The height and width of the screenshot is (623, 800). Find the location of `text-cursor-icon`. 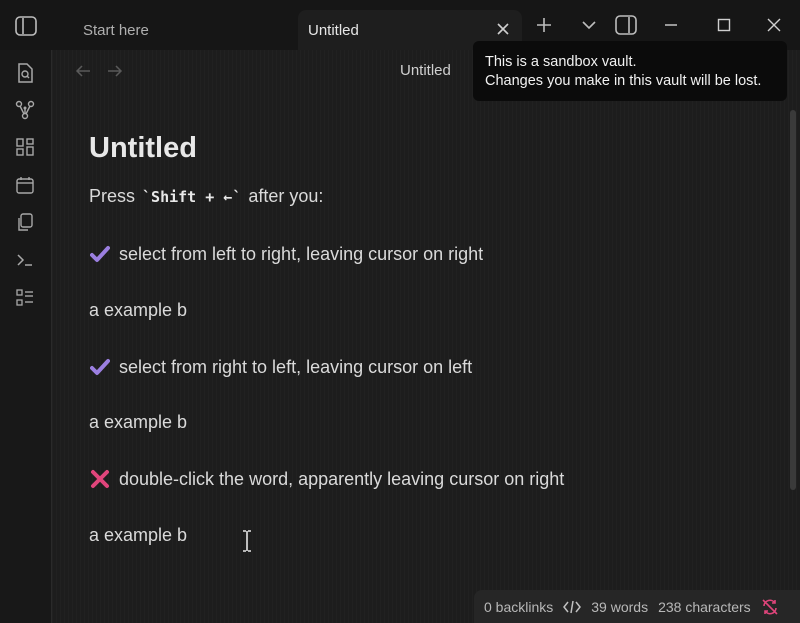

text-cursor-icon is located at coordinates (247, 541).